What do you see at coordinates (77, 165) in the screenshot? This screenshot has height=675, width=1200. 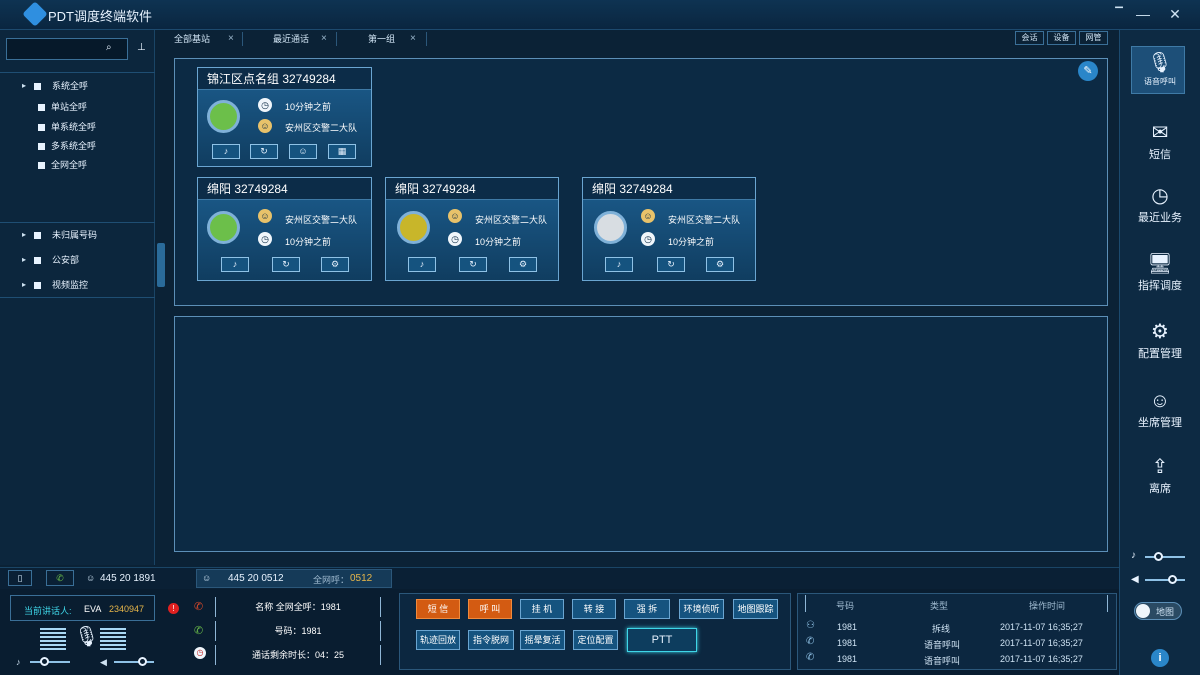 I see `tree-child: 全网全呼` at bounding box center [77, 165].